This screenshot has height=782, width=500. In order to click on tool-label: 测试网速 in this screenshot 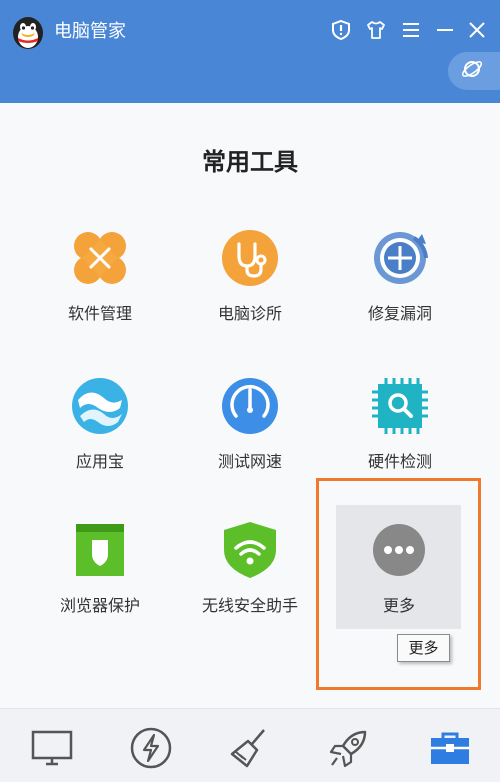, I will do `click(249, 461)`.